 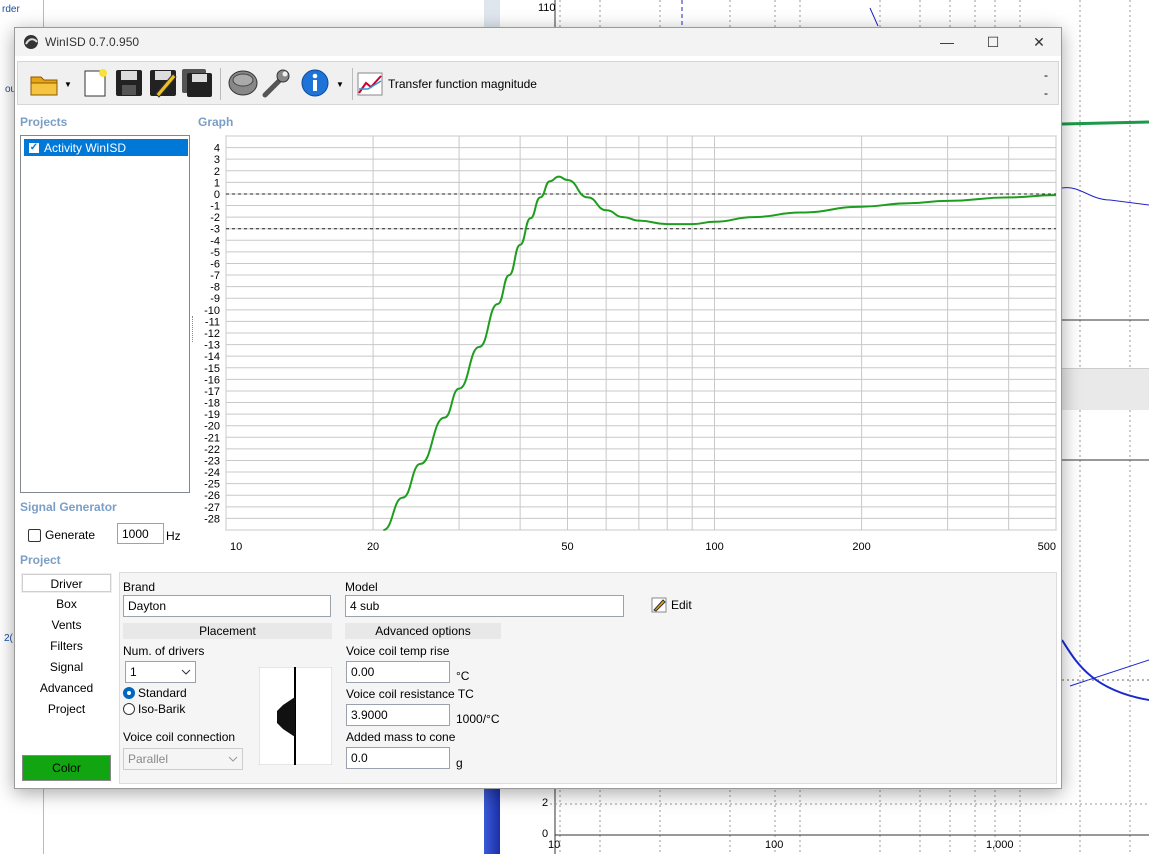 What do you see at coordinates (217, 149) in the screenshot?
I see `chart-y-tick-label: 4` at bounding box center [217, 149].